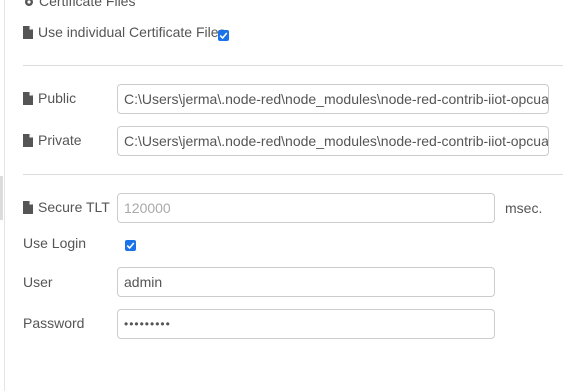  I want to click on section-title: Certificate Files, so click(79, 4).